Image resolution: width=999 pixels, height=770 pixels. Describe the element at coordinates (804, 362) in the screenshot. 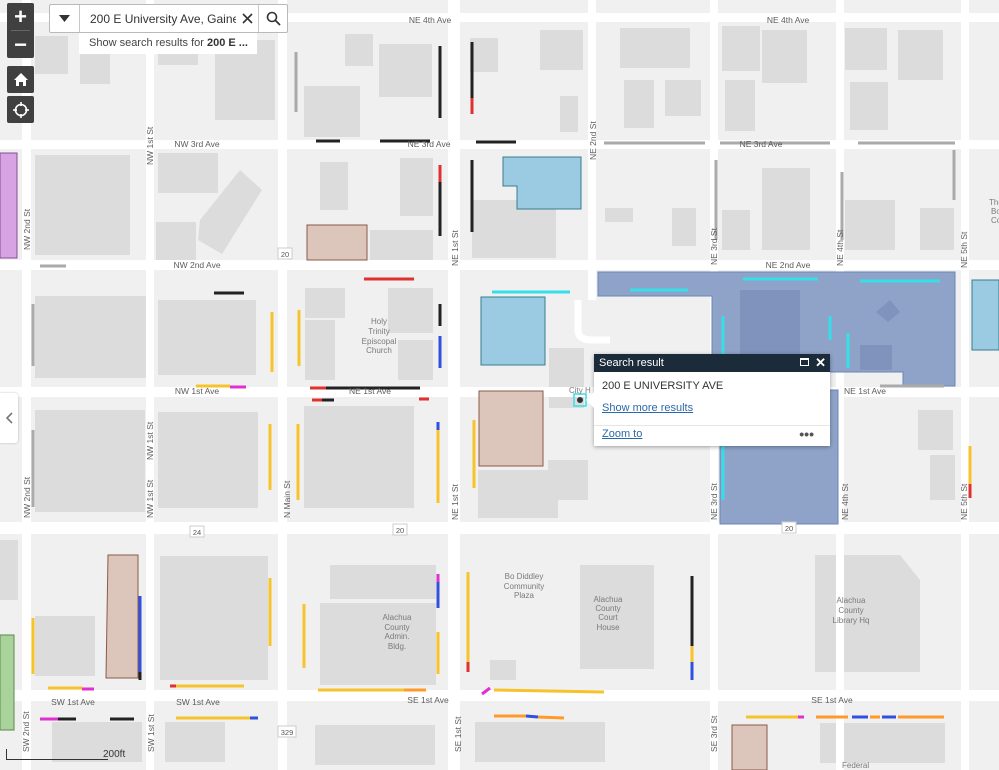

I see `maximize-icon` at that location.